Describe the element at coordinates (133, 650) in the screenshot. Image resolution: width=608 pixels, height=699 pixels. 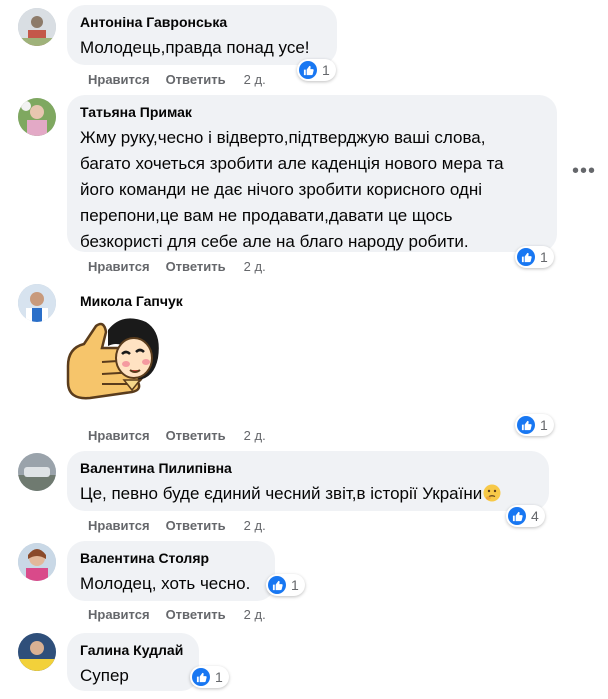
I see `comment-author: Галина Кудлай` at that location.